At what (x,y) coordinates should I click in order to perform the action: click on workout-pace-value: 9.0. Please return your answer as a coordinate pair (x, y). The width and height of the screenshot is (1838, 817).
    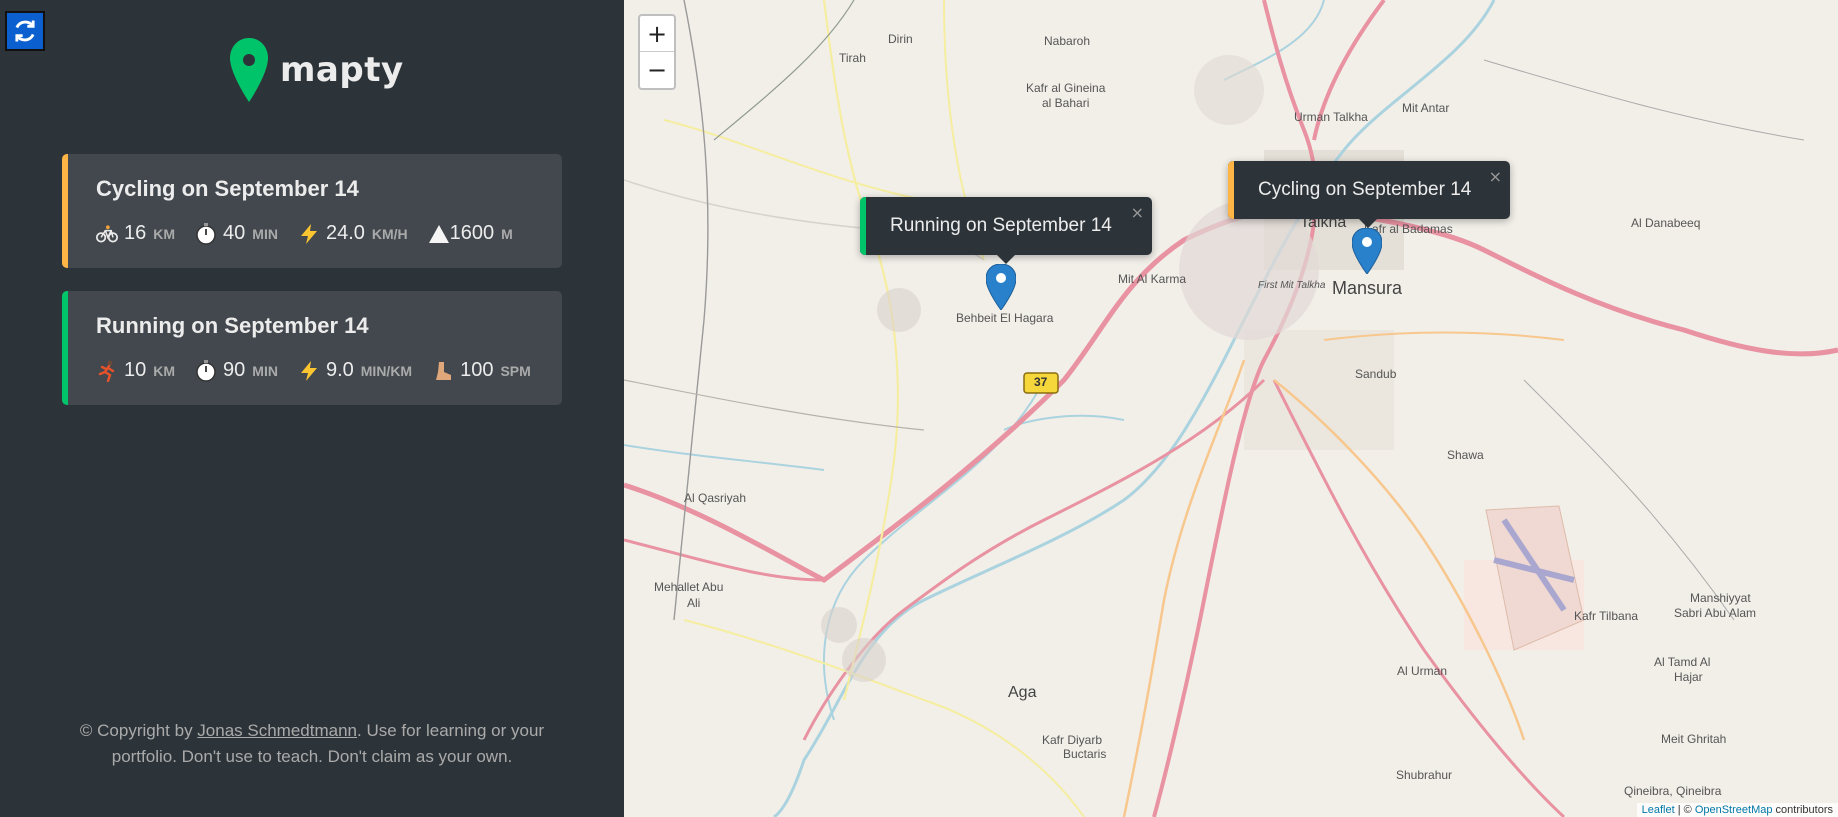
    Looking at the image, I should click on (339, 370).